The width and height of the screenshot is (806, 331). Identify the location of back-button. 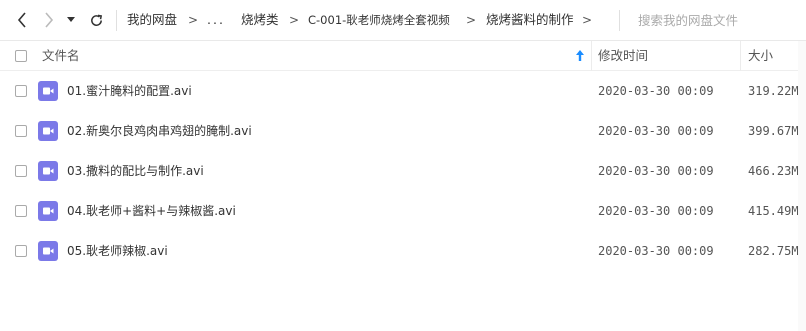
(22, 20).